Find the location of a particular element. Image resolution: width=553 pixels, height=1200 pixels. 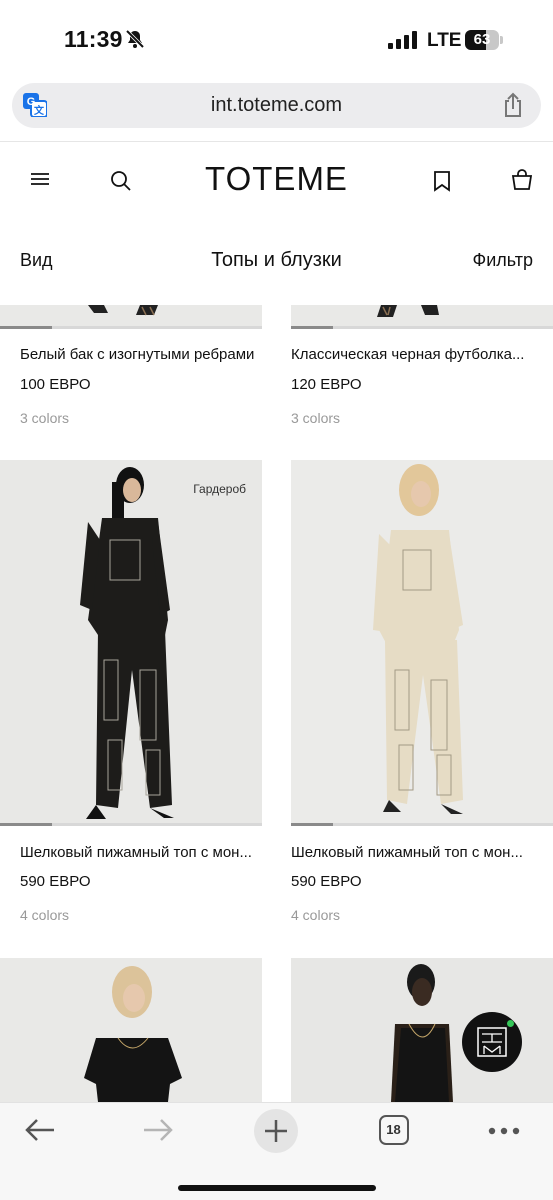

share-icon is located at coordinates (513, 105).